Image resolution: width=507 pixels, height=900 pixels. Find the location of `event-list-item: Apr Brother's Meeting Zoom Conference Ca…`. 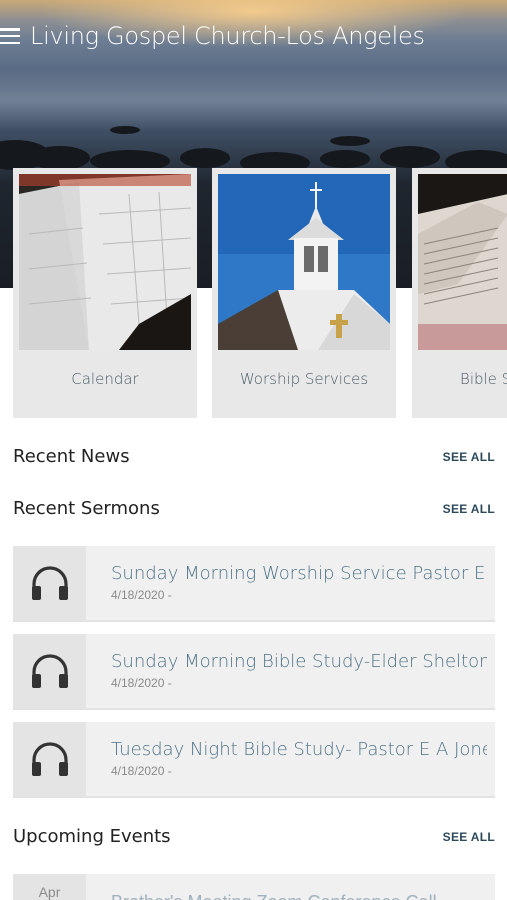

event-list-item: Apr Brother's Meeting Zoom Conference Ca… is located at coordinates (254, 887).